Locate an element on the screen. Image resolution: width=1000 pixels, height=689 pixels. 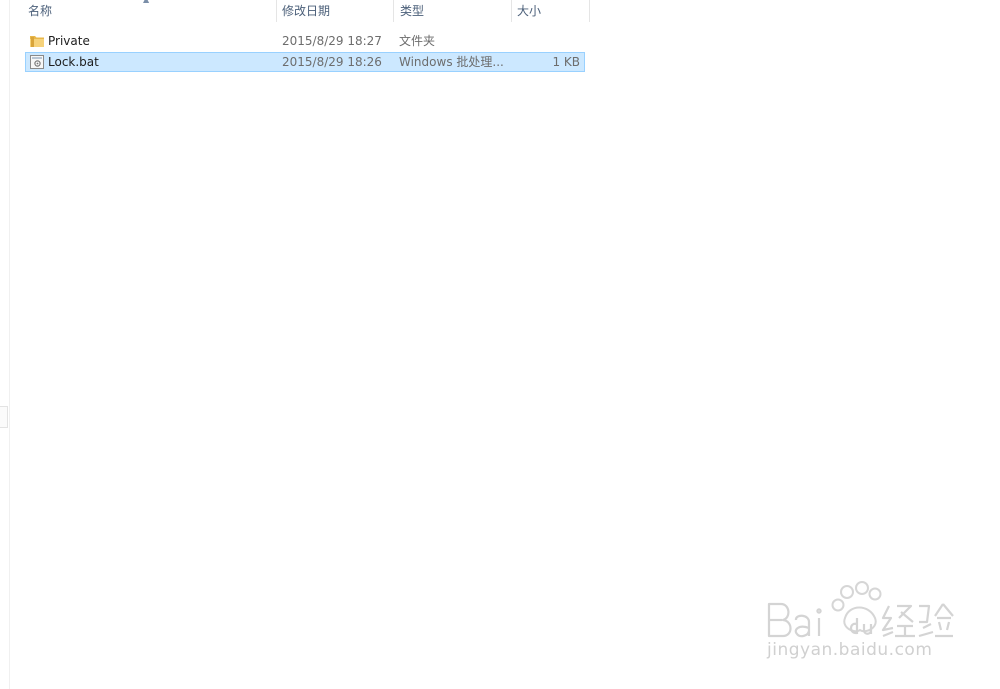
file-type: 文件夹 is located at coordinates (417, 41).